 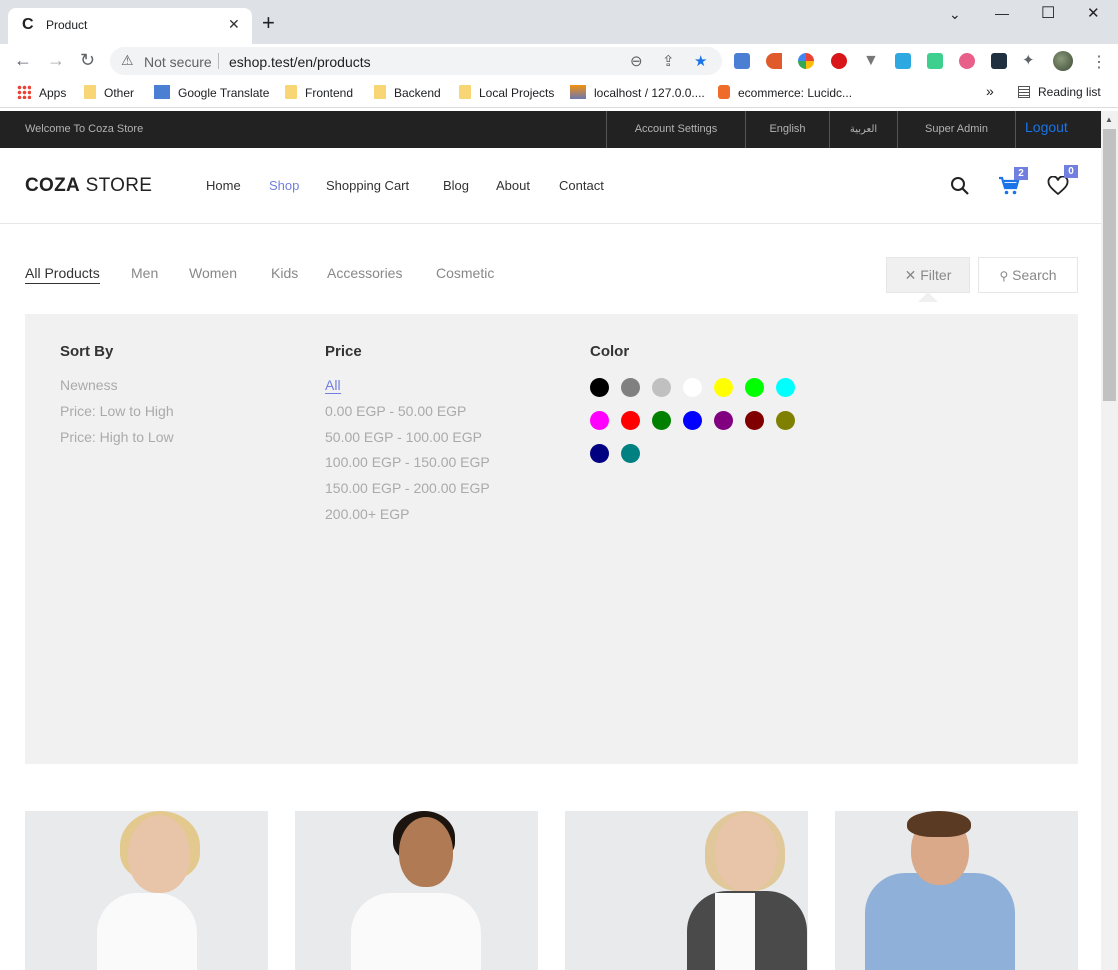 What do you see at coordinates (1109, 540) in the screenshot?
I see `page-scrollbar: ▲` at bounding box center [1109, 540].